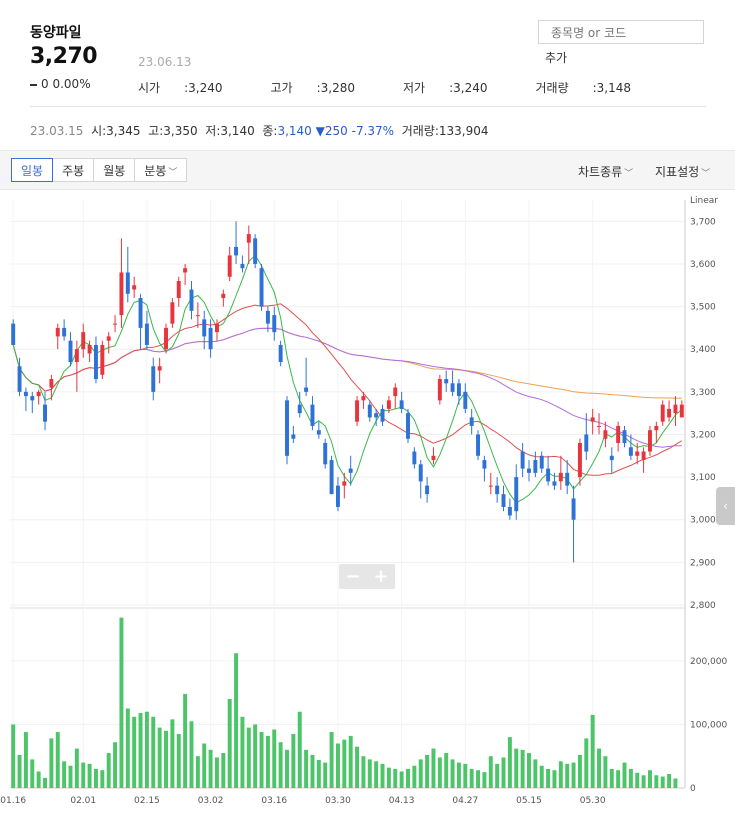 Image resolution: width=735 pixels, height=814 pixels. I want to click on x-tick-label: 04.13, so click(402, 801).